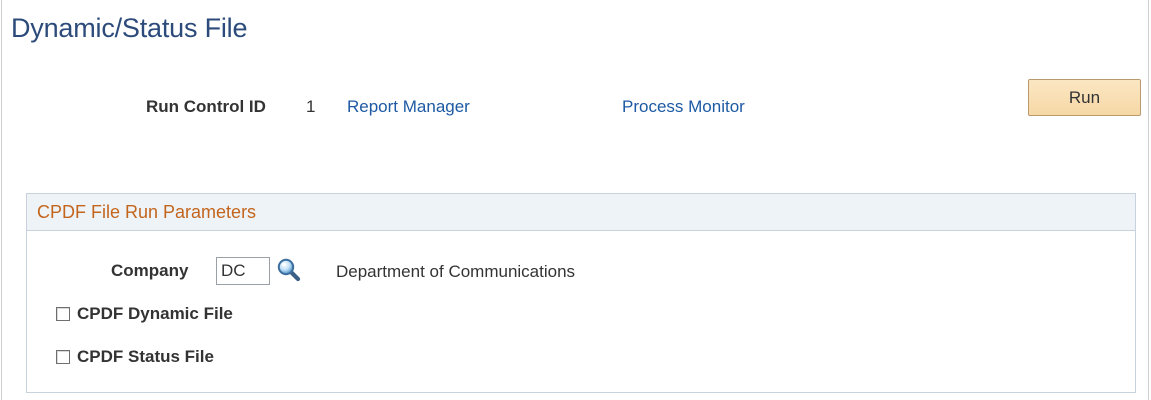 This screenshot has height=400, width=1151. I want to click on cpdf-dynamic-file-option: CPDF Dynamic File, so click(144, 314).